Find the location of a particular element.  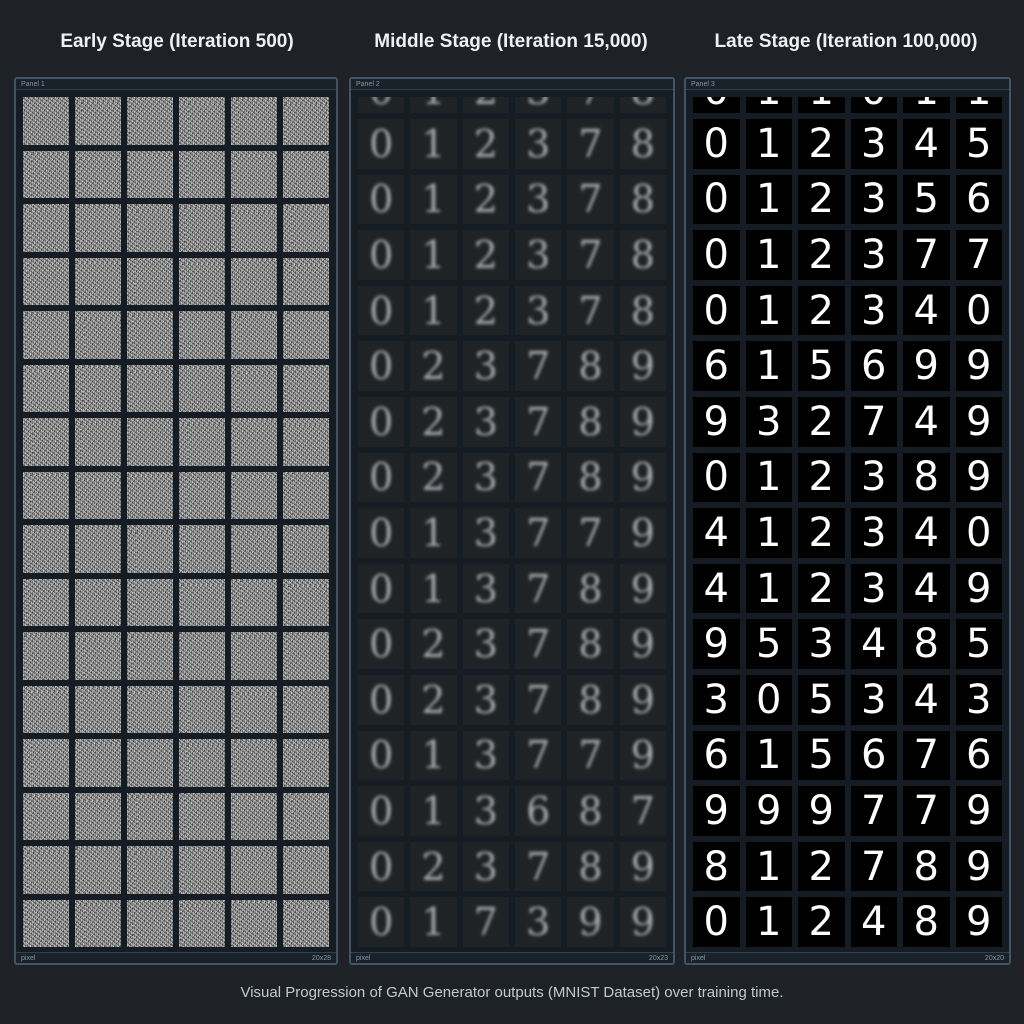

digit-glyph: 6 is located at coordinates (716, 755).